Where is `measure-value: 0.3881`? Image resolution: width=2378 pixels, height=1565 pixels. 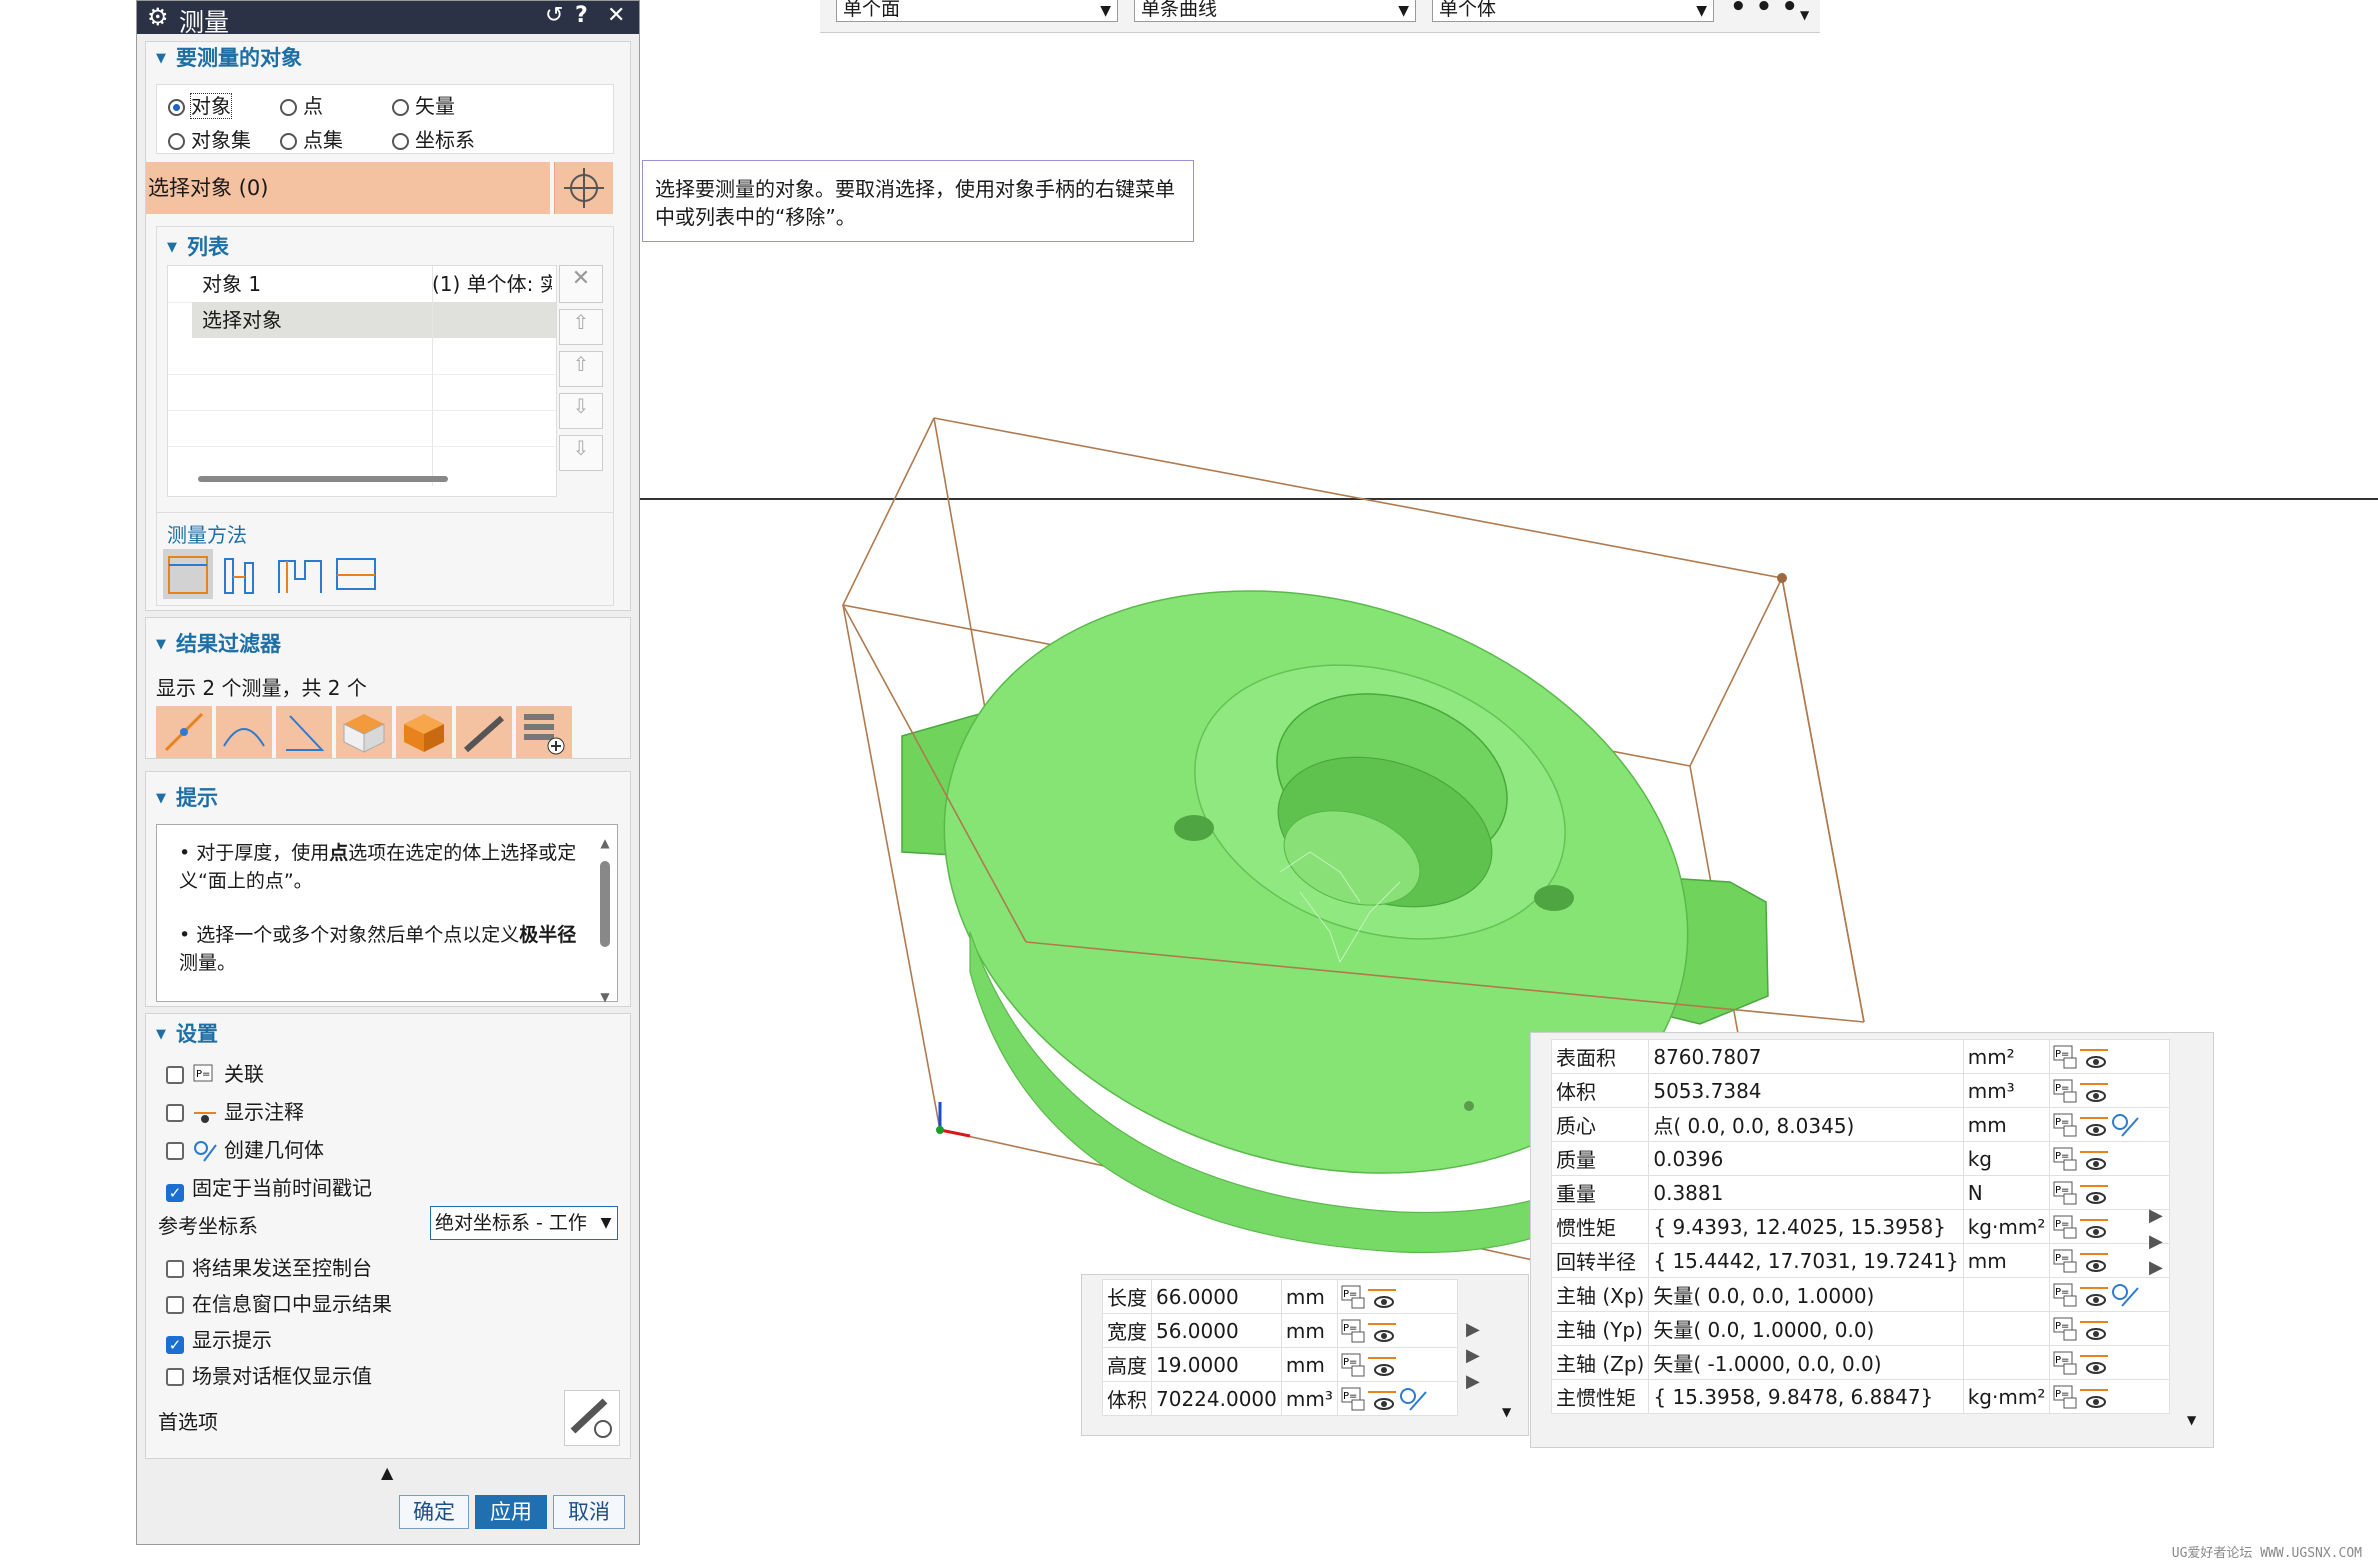 measure-value: 0.3881 is located at coordinates (1806, 1192).